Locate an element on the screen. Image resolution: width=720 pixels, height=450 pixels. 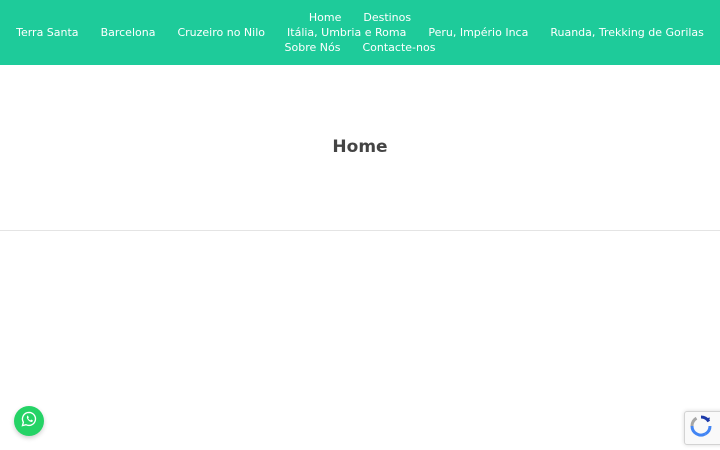
nav-row-primary: Home Destinos is located at coordinates (360, 18).